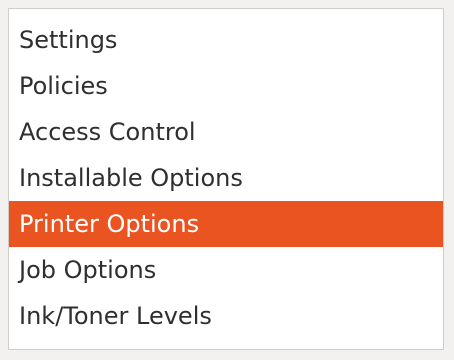  Describe the element at coordinates (109, 224) in the screenshot. I see `sidebar-item-label: Printer Options` at that location.